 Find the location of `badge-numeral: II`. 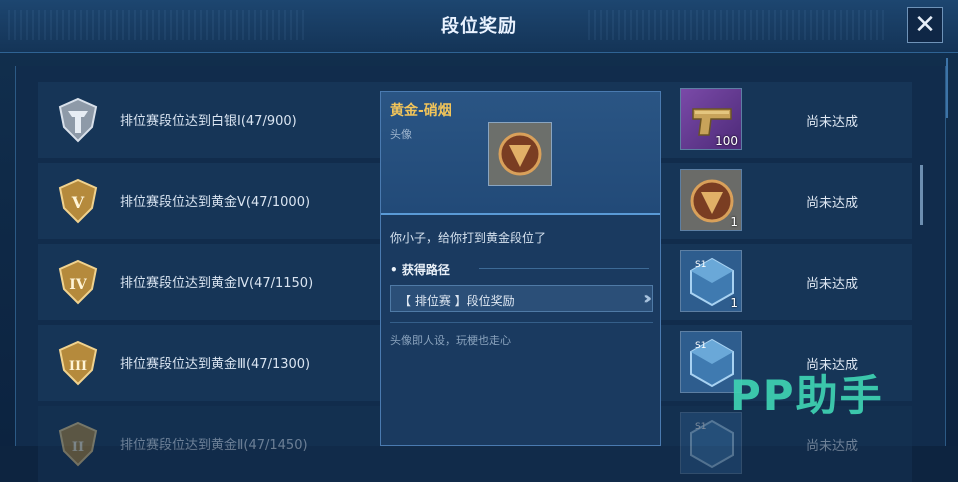

badge-numeral: II is located at coordinates (78, 447).